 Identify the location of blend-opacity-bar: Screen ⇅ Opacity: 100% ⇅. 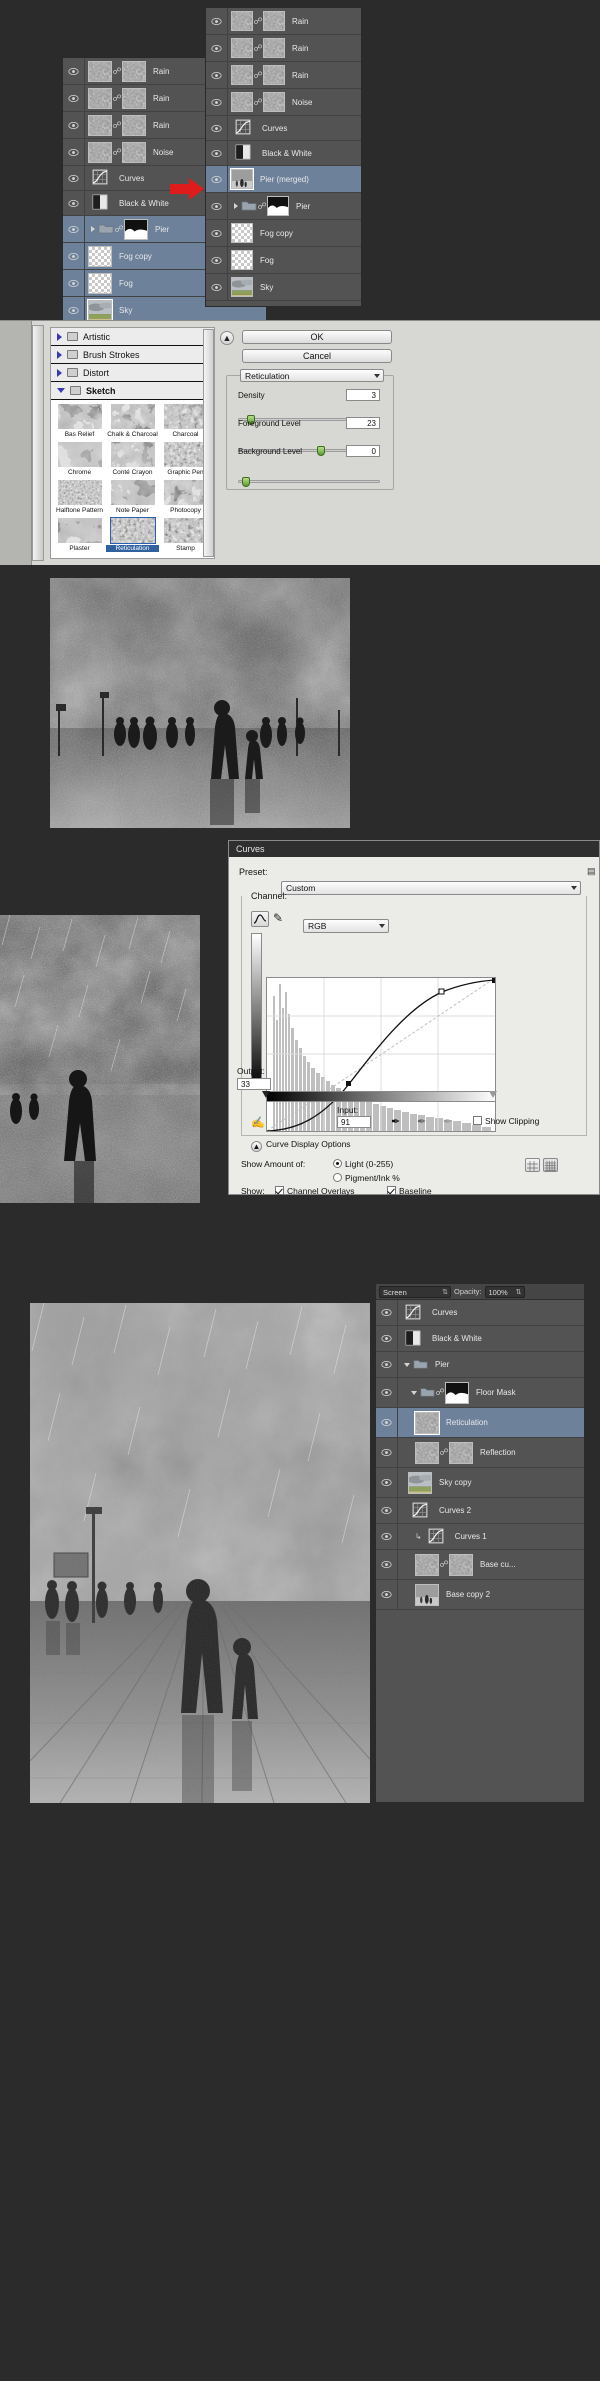
(480, 1292).